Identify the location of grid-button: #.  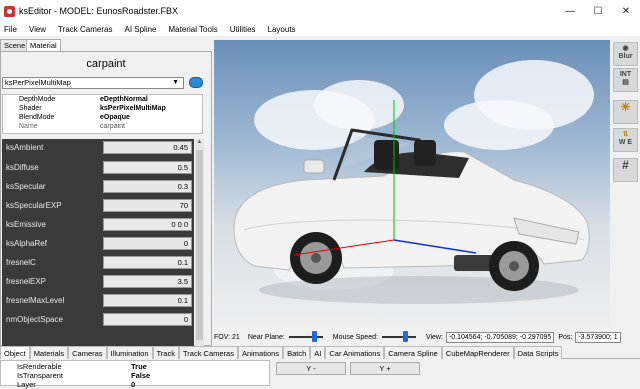
(625, 170).